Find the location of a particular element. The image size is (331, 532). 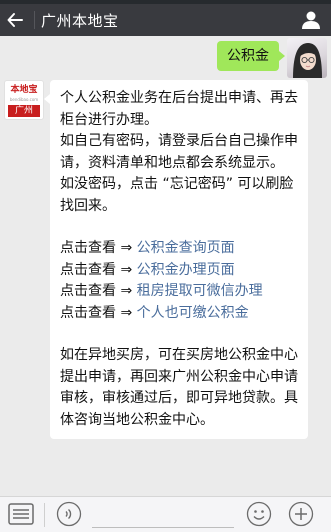

voice-button is located at coordinates (69, 514).